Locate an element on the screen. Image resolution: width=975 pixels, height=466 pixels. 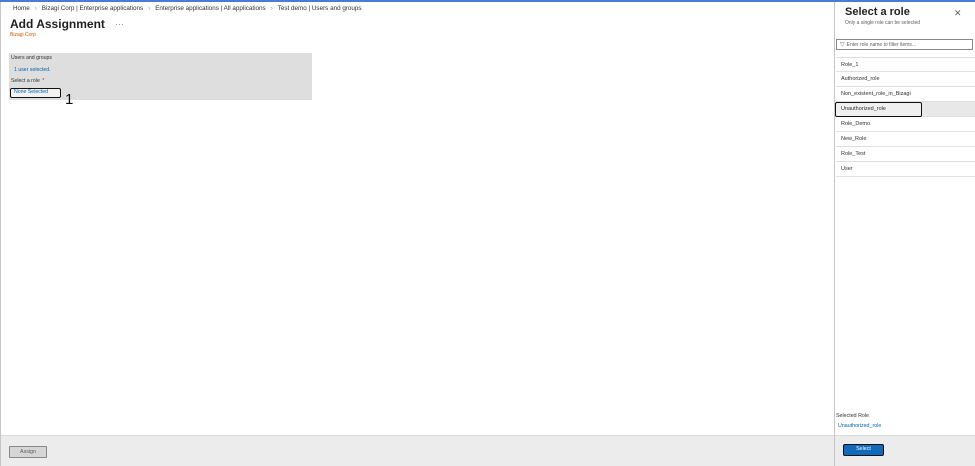
role-item-label: User is located at coordinates (847, 169).